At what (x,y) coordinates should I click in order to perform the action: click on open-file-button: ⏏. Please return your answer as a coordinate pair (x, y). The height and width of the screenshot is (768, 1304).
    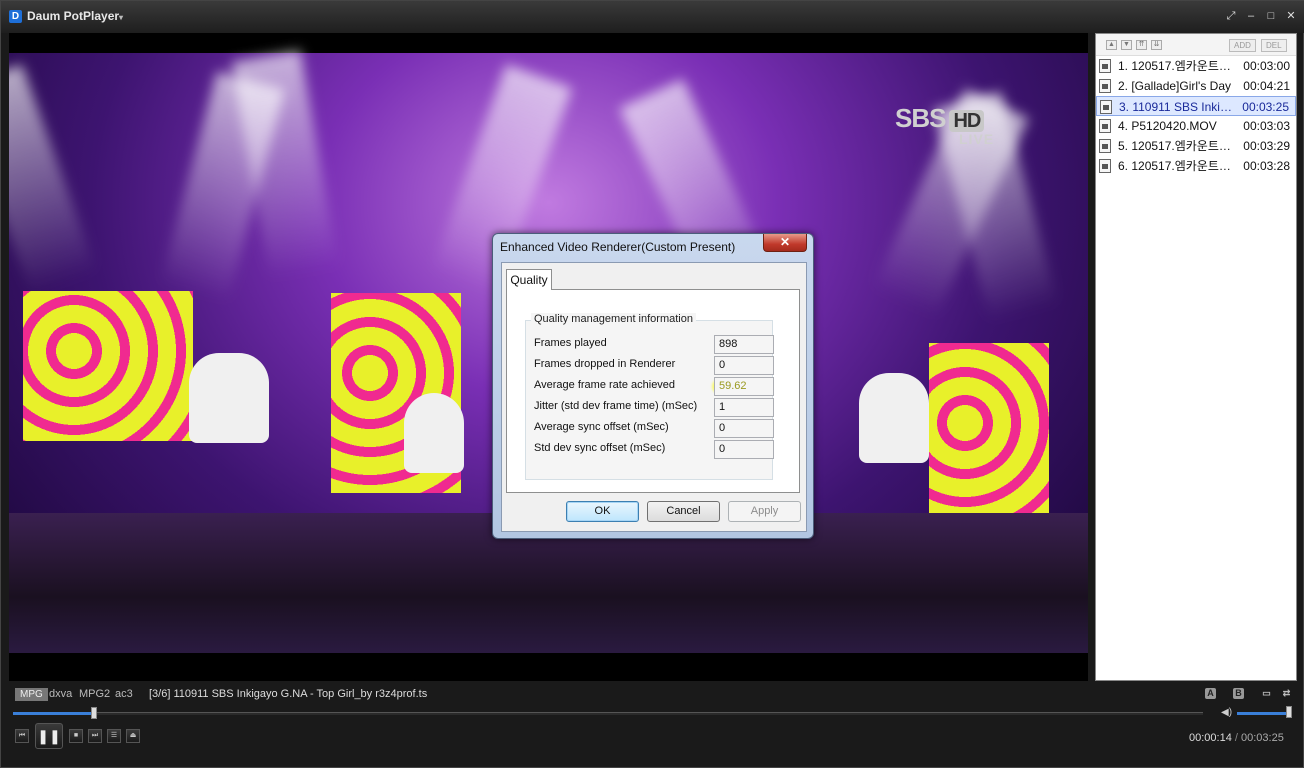
    Looking at the image, I should click on (133, 736).